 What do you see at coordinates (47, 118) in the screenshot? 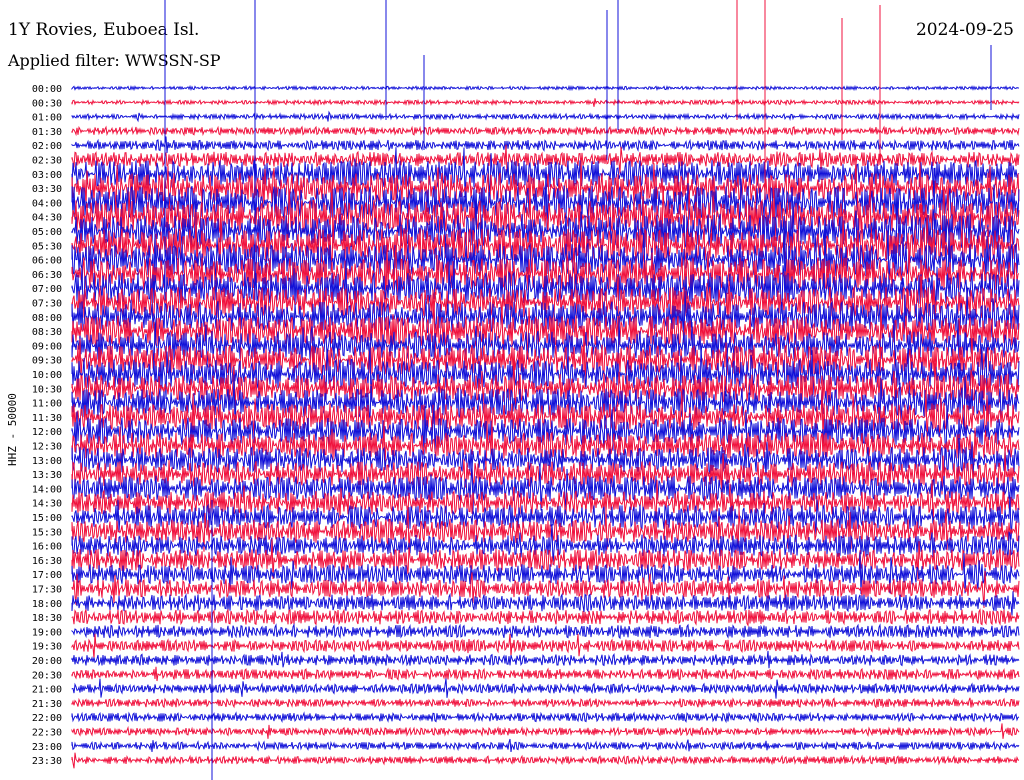
I see `row-label: 01:00` at bounding box center [47, 118].